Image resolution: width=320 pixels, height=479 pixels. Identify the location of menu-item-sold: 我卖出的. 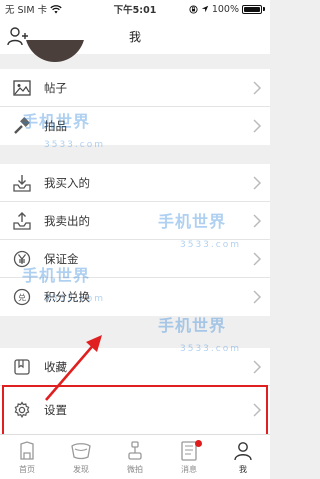
(135, 221).